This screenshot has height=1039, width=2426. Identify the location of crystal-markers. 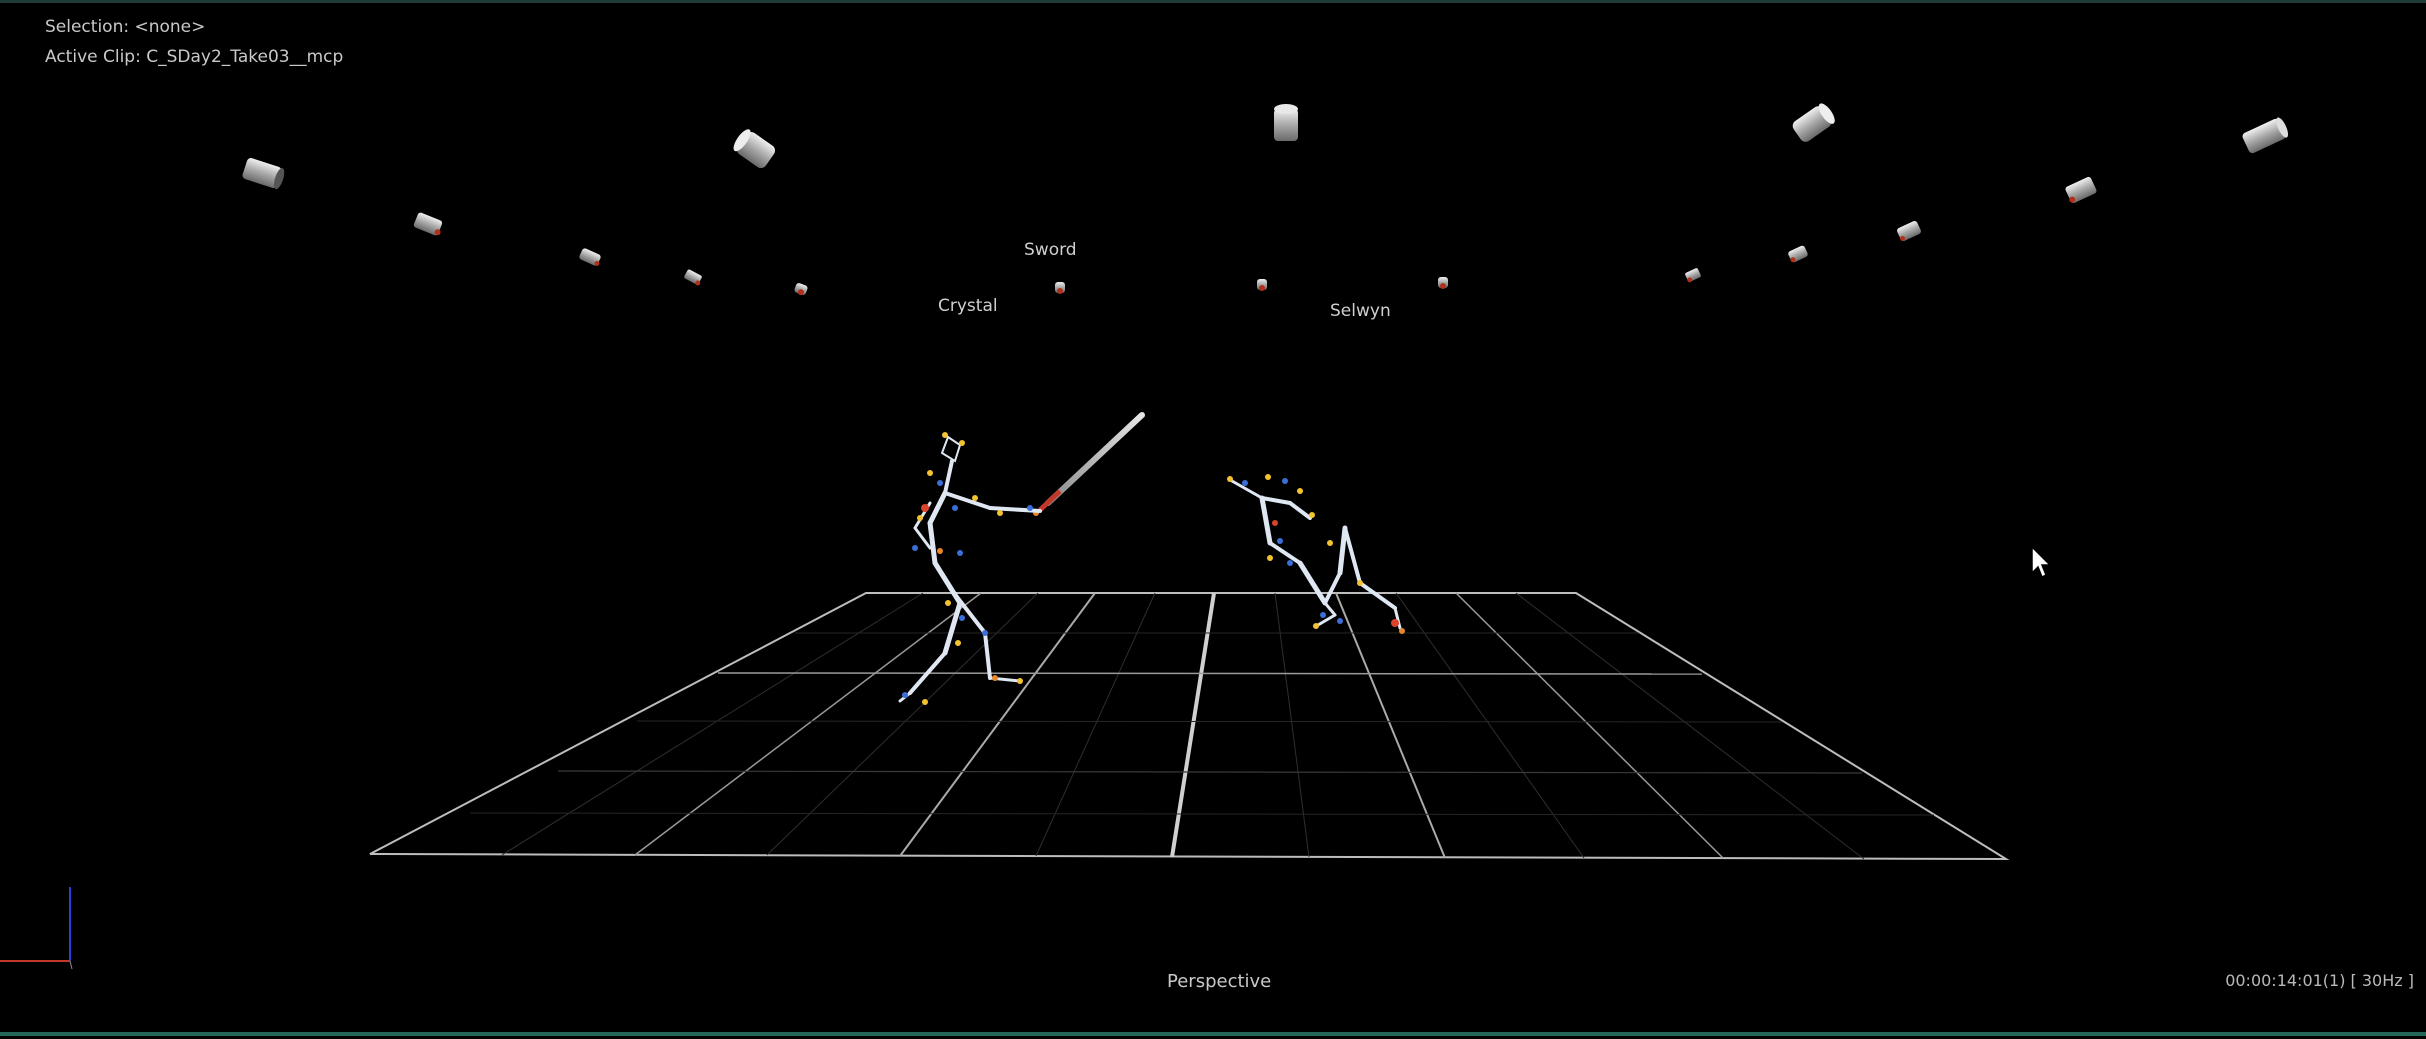
(967, 568).